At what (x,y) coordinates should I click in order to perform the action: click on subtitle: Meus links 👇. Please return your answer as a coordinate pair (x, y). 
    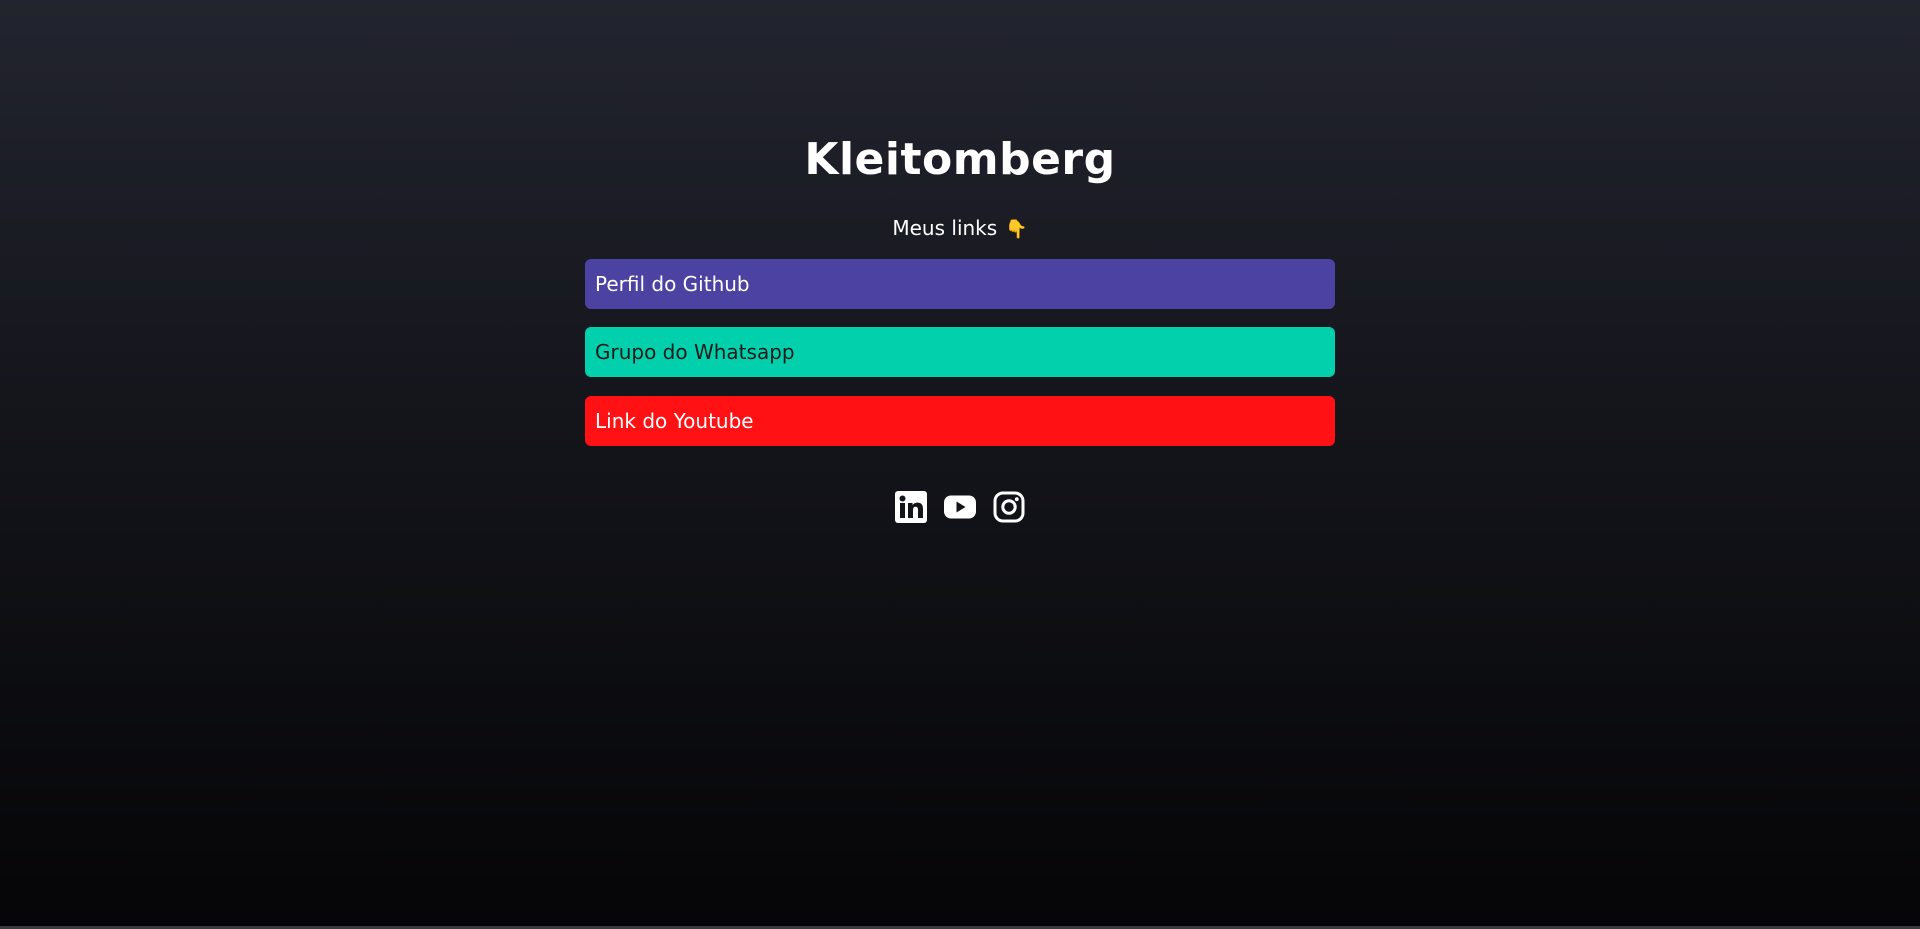
    Looking at the image, I should click on (960, 229).